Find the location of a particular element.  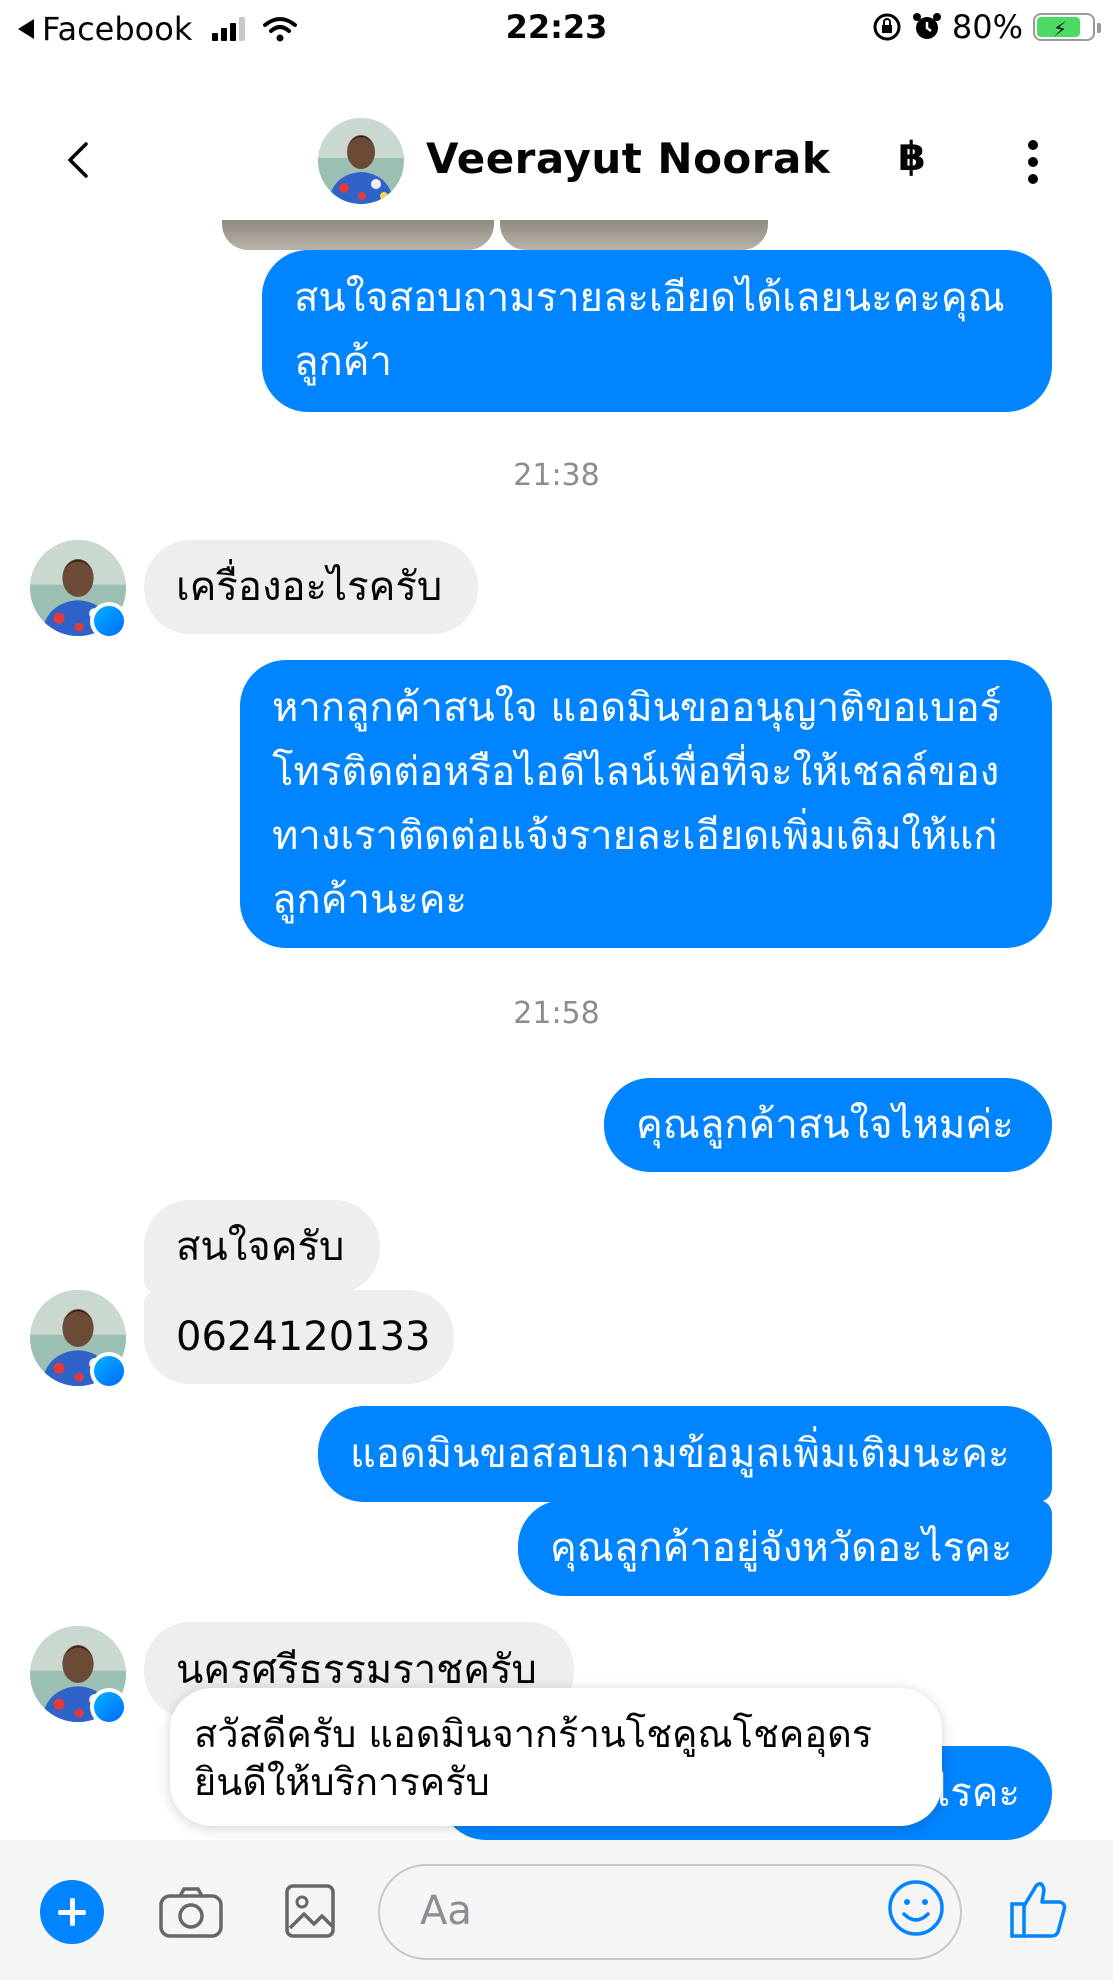

alarm-icon is located at coordinates (926, 26).